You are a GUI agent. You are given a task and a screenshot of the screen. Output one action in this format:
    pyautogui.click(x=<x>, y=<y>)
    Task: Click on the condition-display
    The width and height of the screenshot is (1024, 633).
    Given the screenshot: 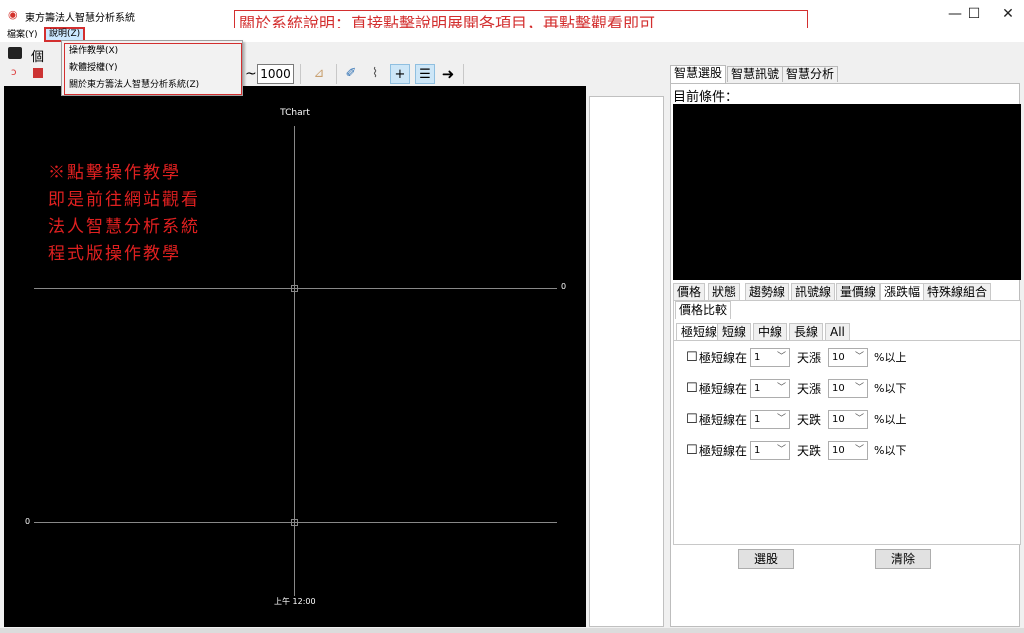 What is the action you would take?
    pyautogui.click(x=847, y=192)
    